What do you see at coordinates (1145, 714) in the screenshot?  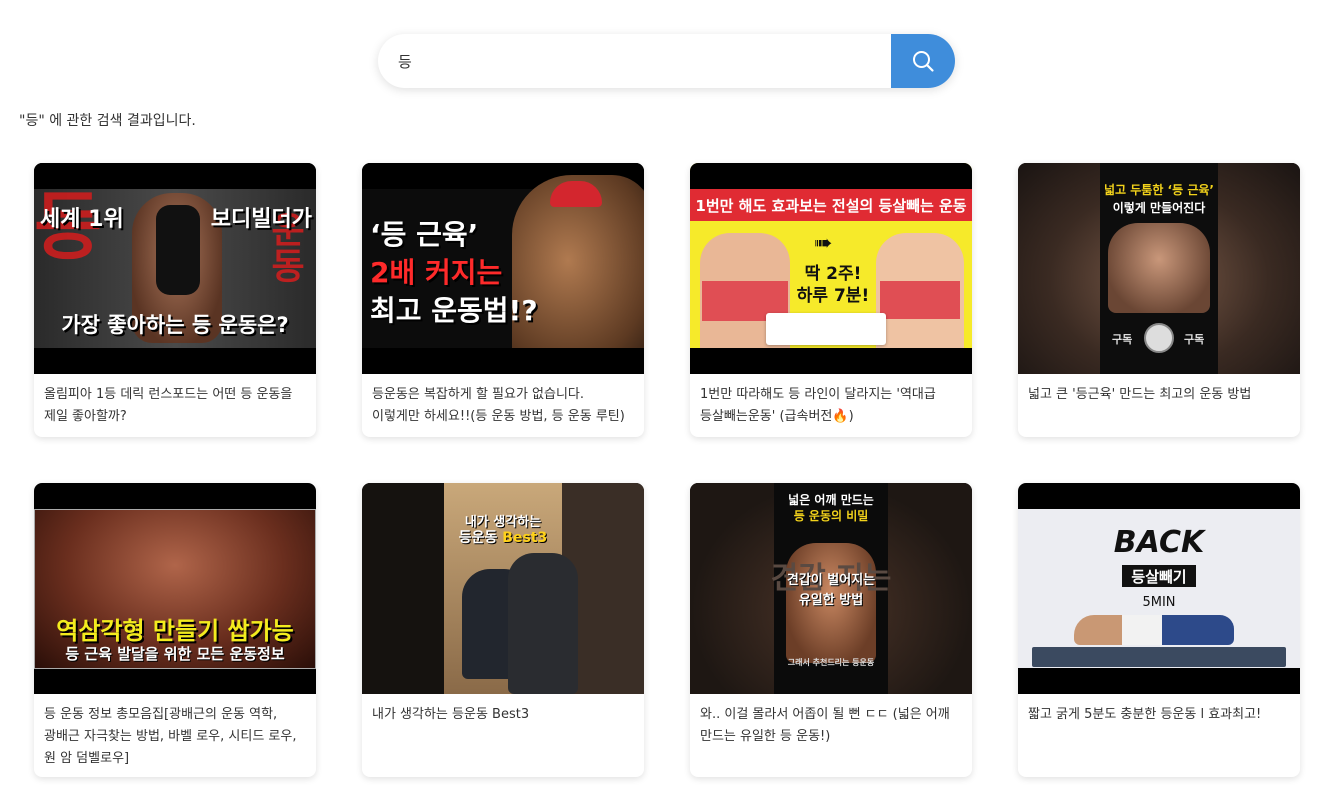 I see `video-title: 짧고 굵게 5분도 충분한 등운동 l 효과최고!` at bounding box center [1145, 714].